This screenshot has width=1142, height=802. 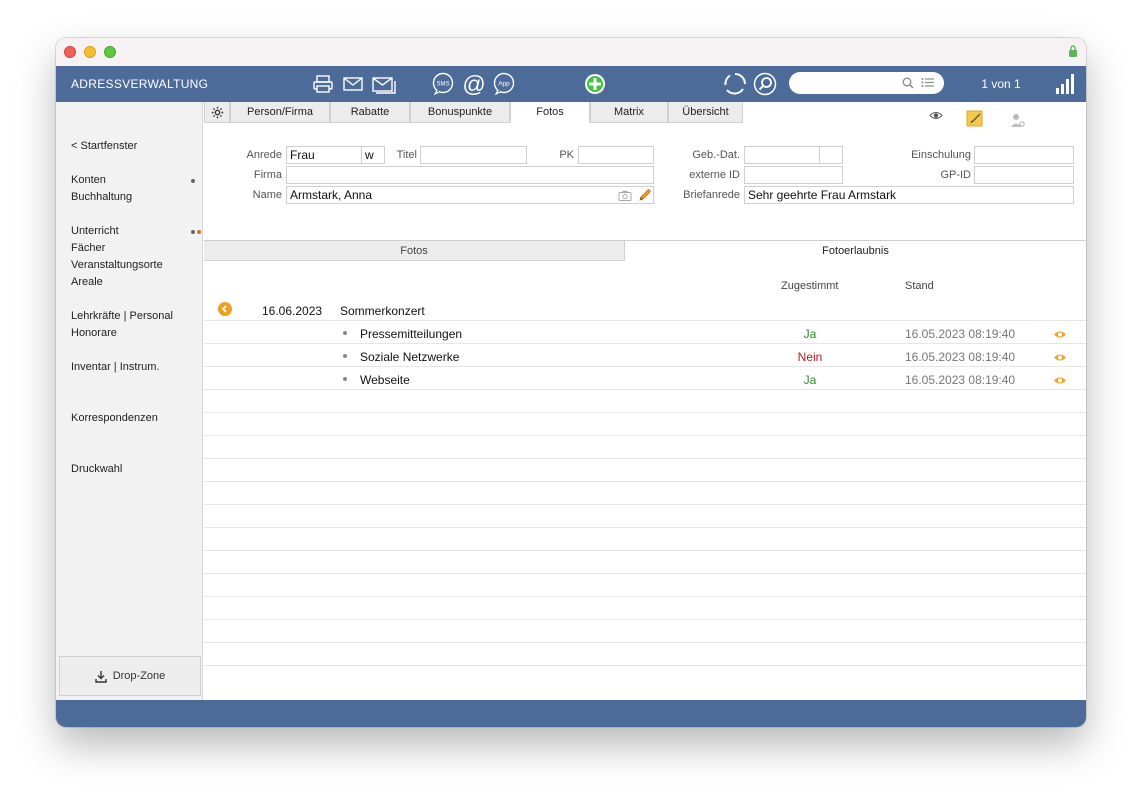 What do you see at coordinates (122, 316) in the screenshot?
I see `sidebar-item-lehrkraefte: Lehrkräfte | Personal` at bounding box center [122, 316].